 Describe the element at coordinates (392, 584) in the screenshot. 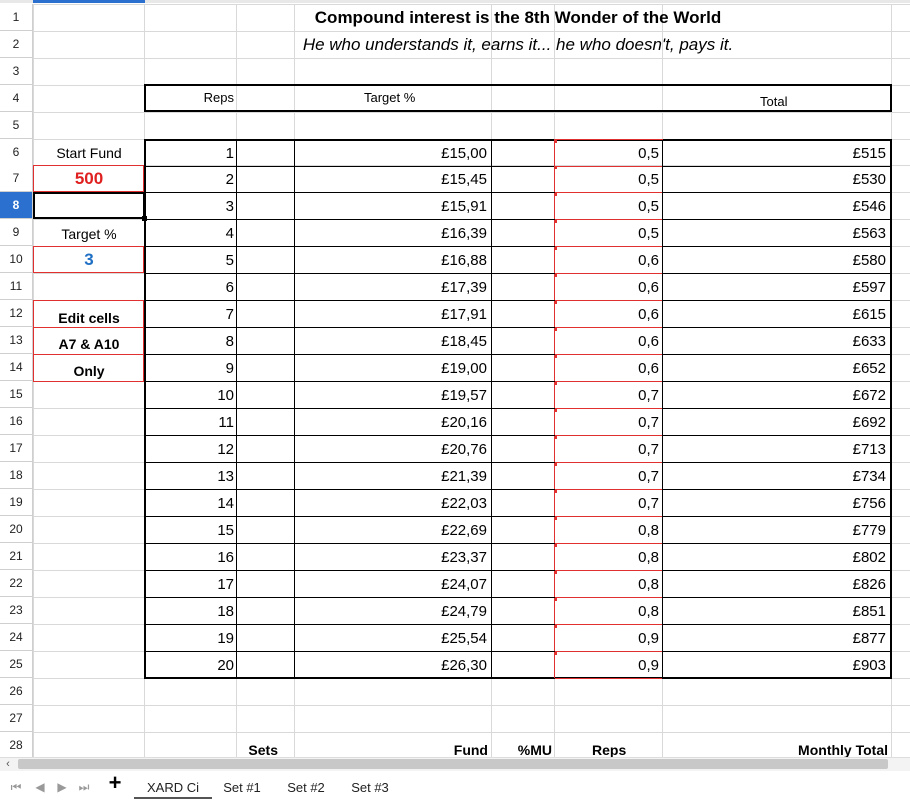

I see `target-cell: £24,07` at that location.